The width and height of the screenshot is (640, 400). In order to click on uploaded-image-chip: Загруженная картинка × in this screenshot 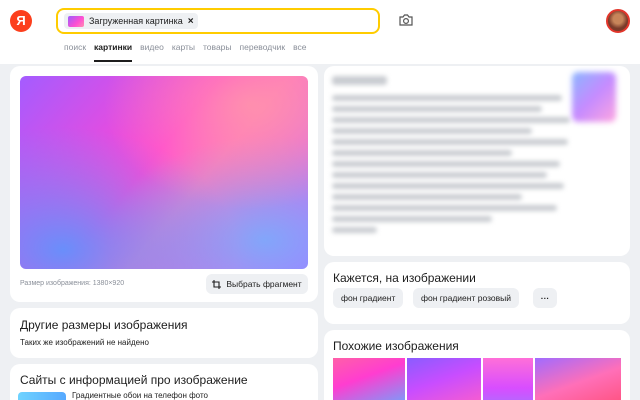, I will do `click(131, 21)`.